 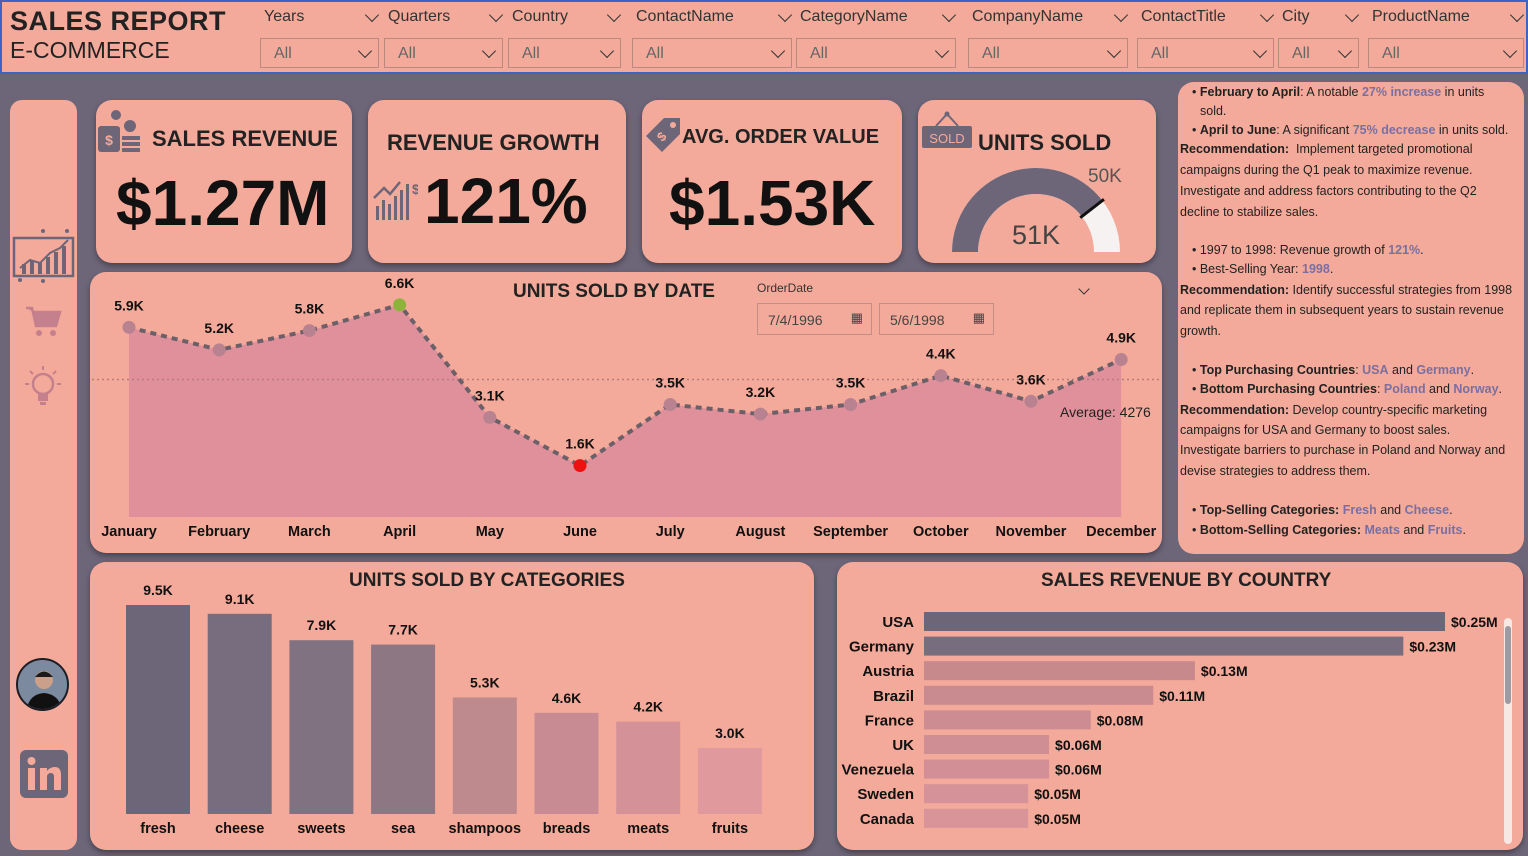 I want to click on country-label: Brazil, so click(x=893, y=696).